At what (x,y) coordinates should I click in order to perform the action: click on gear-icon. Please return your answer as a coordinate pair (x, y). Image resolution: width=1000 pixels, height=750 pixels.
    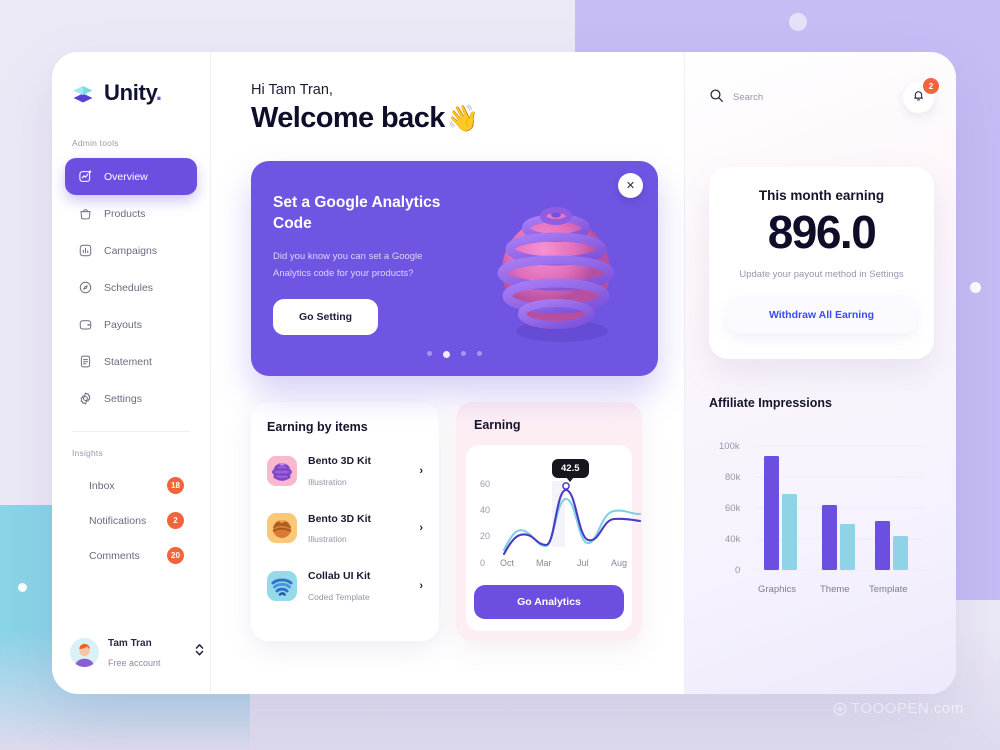
    Looking at the image, I should click on (85, 398).